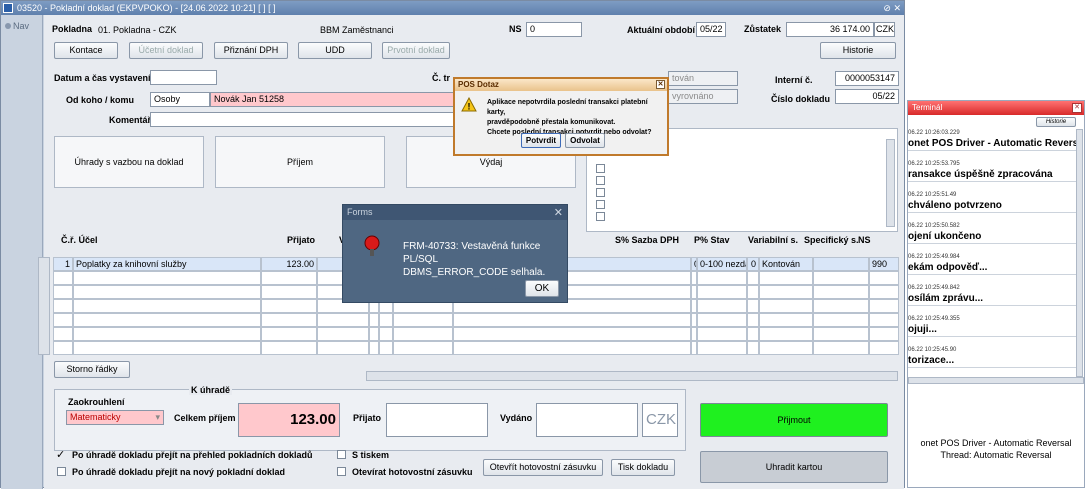 The image size is (1085, 489). I want to click on checkbox-1-checked-icon: ✓, so click(60, 454).